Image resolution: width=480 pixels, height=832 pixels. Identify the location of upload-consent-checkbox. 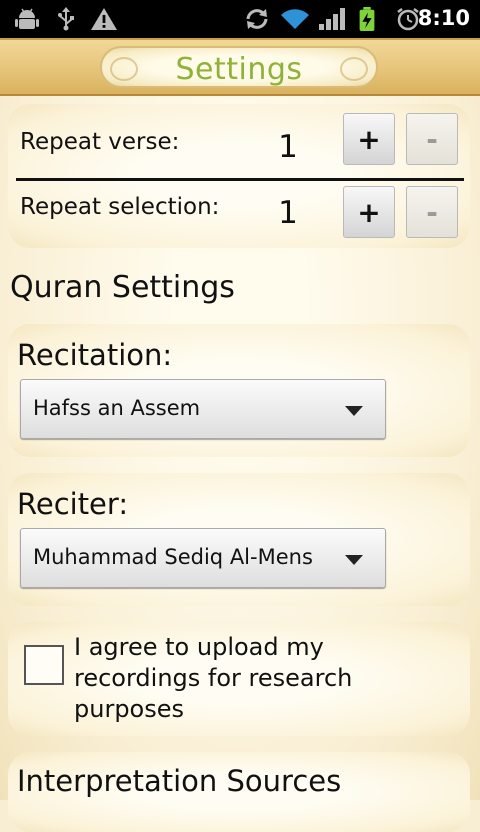
(44, 665).